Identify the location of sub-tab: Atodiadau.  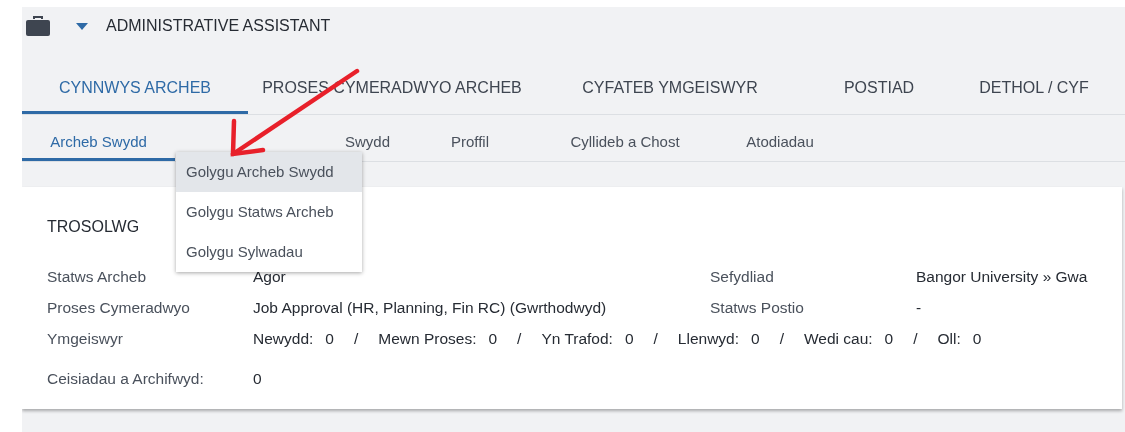
(780, 146).